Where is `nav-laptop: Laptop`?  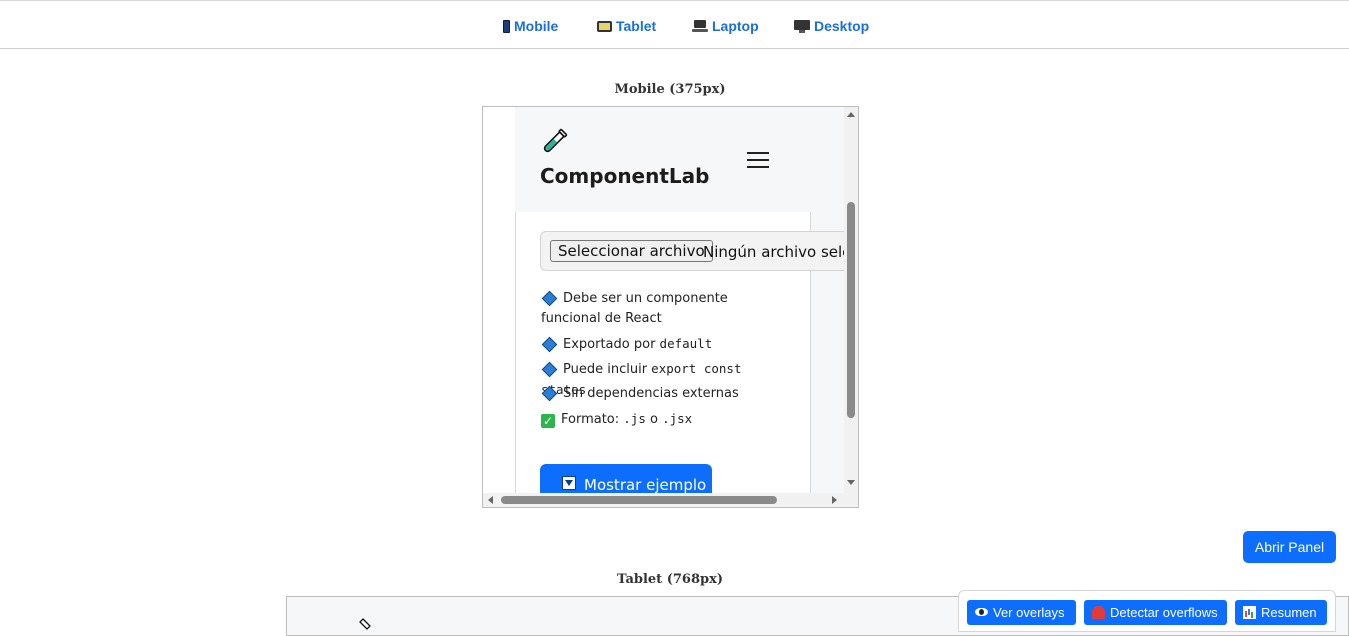 nav-laptop: Laptop is located at coordinates (725, 26).